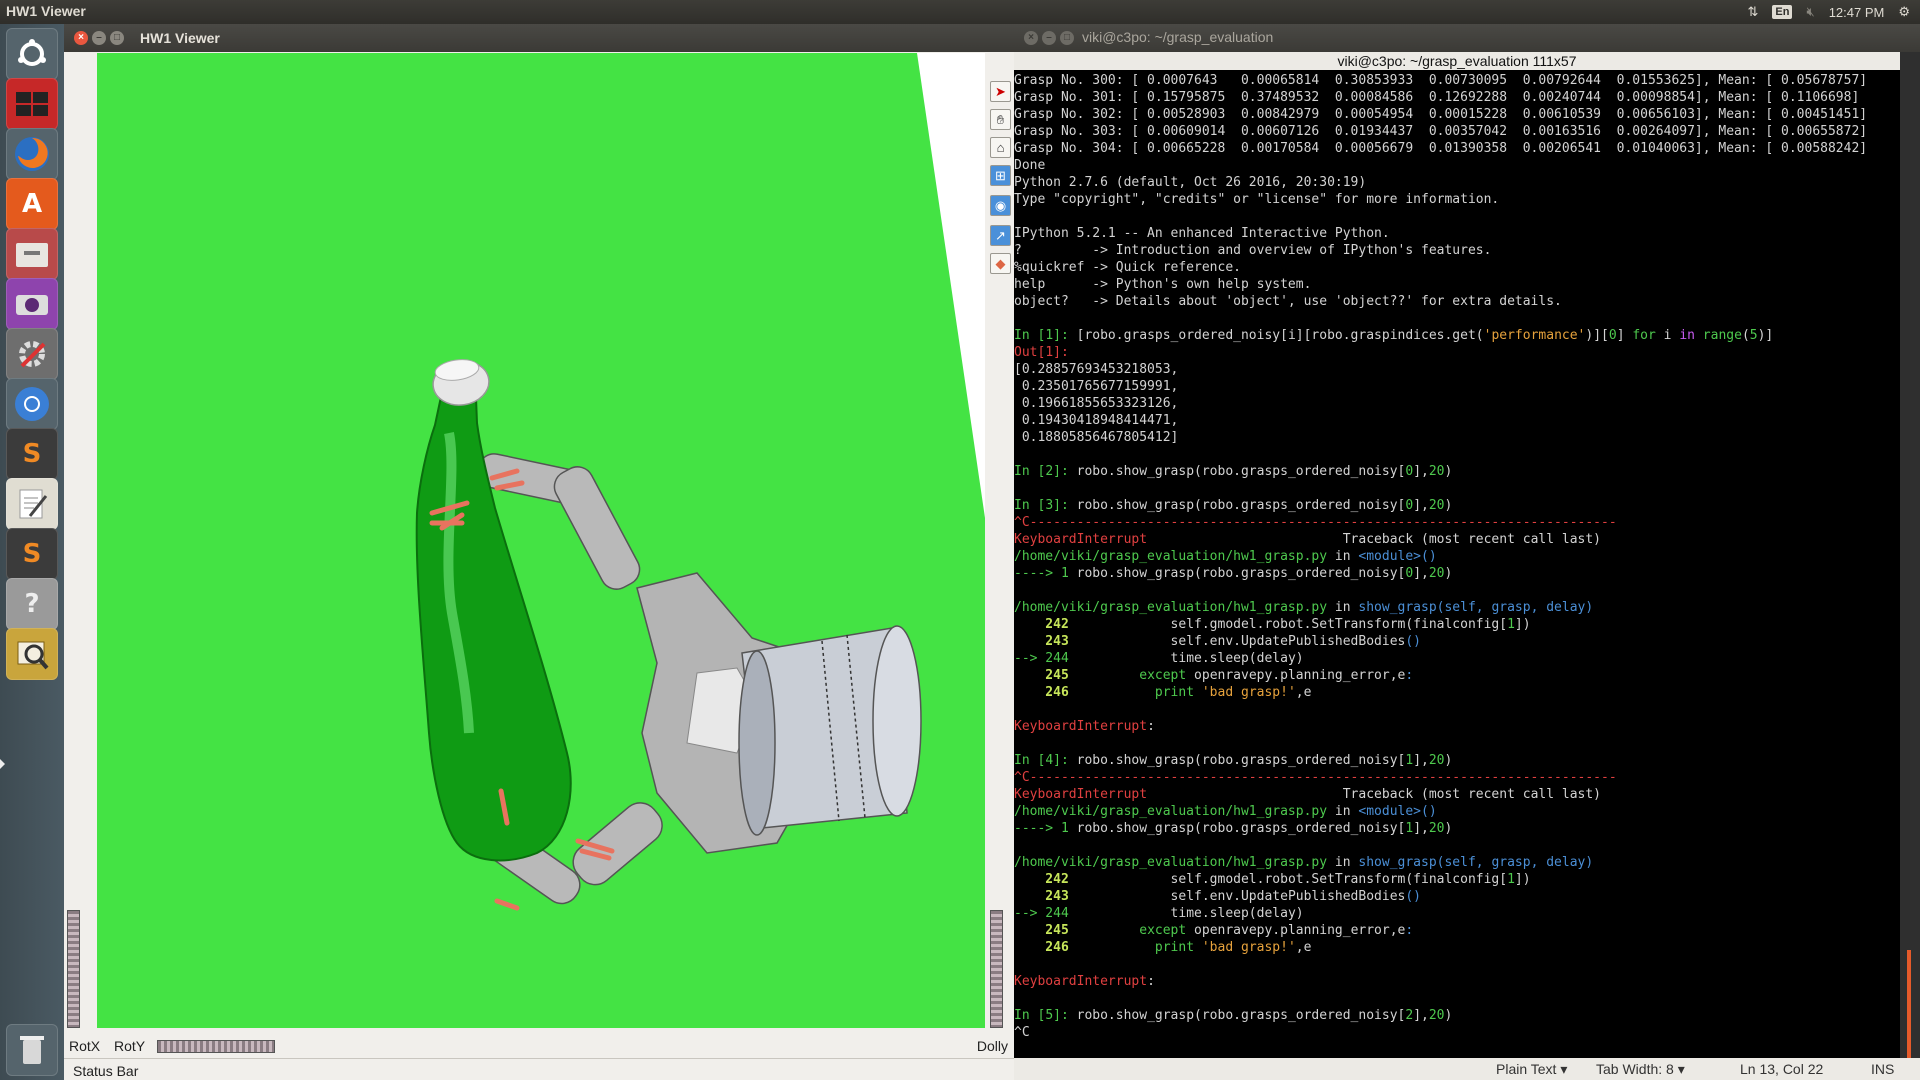 This screenshot has height=1080, width=1920. What do you see at coordinates (32, 104) in the screenshot?
I see `workspace-switcher-icon` at bounding box center [32, 104].